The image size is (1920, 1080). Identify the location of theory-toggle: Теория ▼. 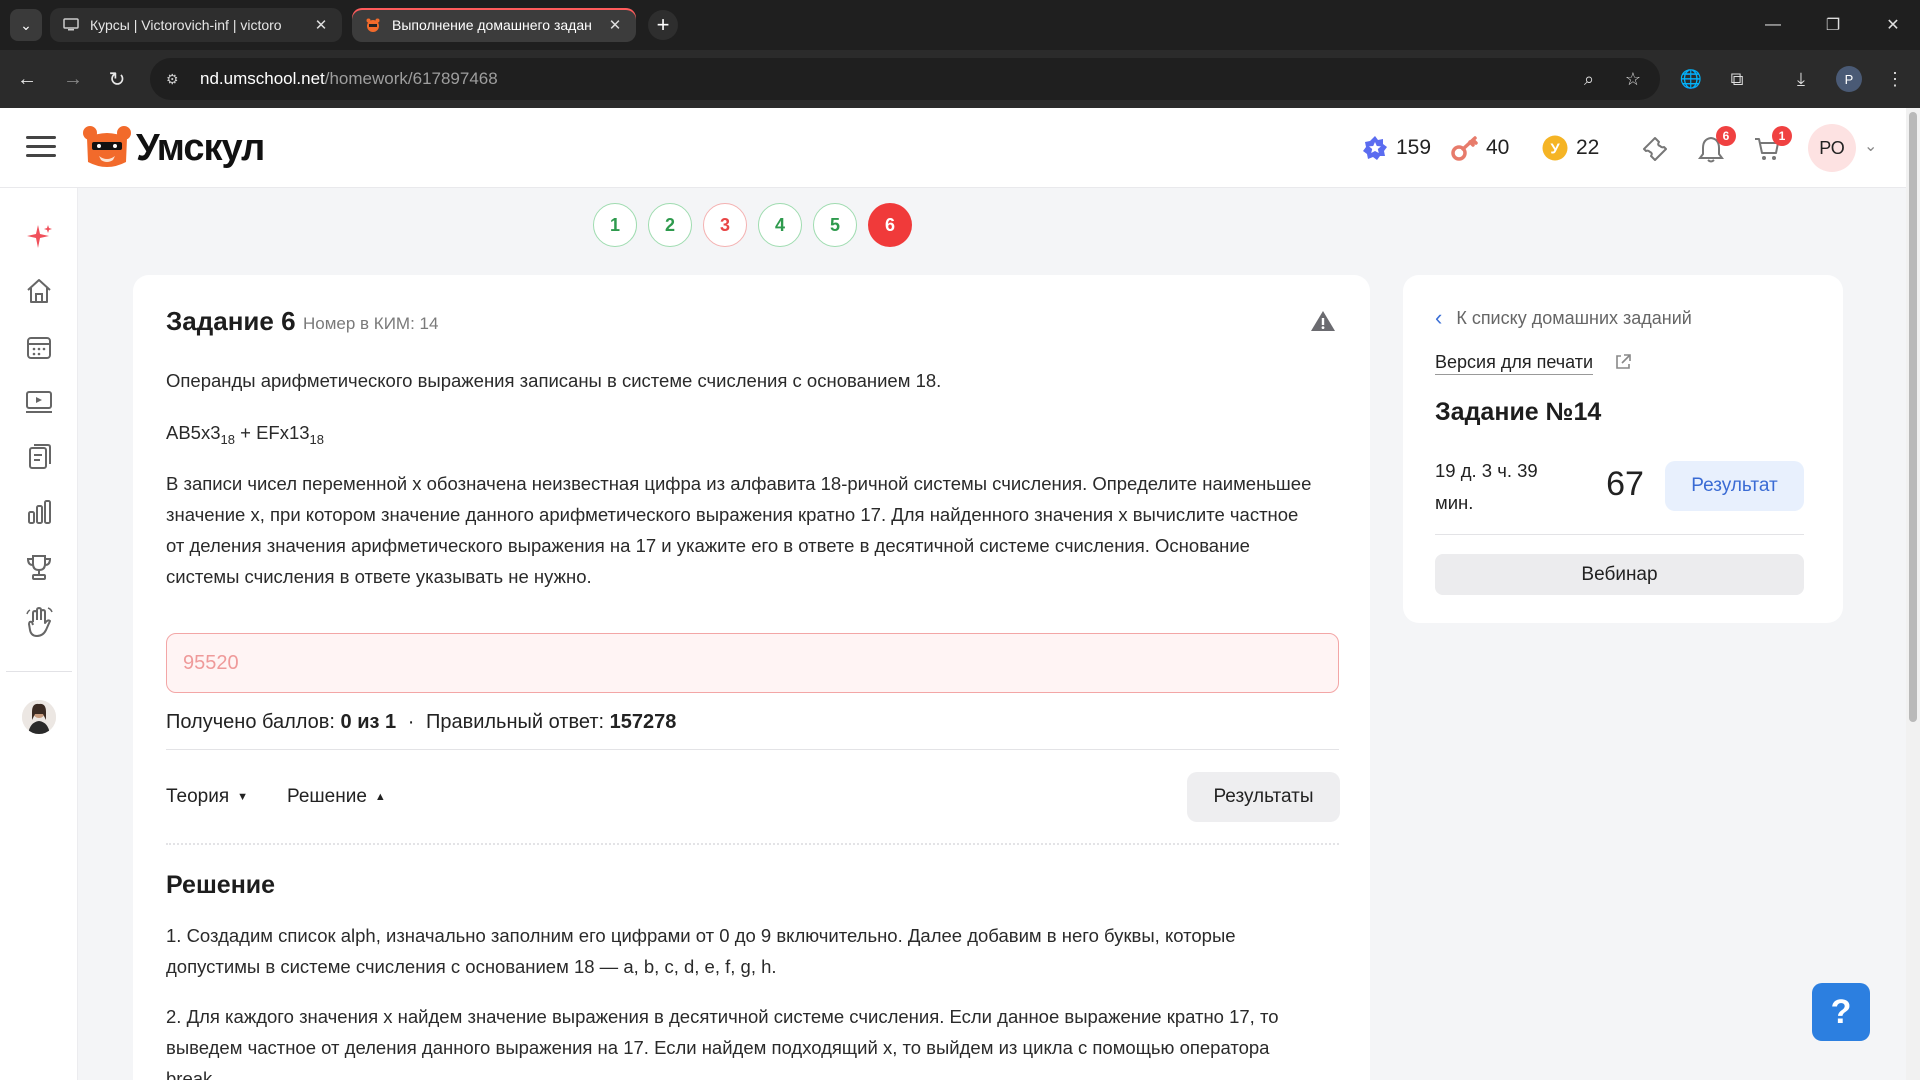
(207, 797).